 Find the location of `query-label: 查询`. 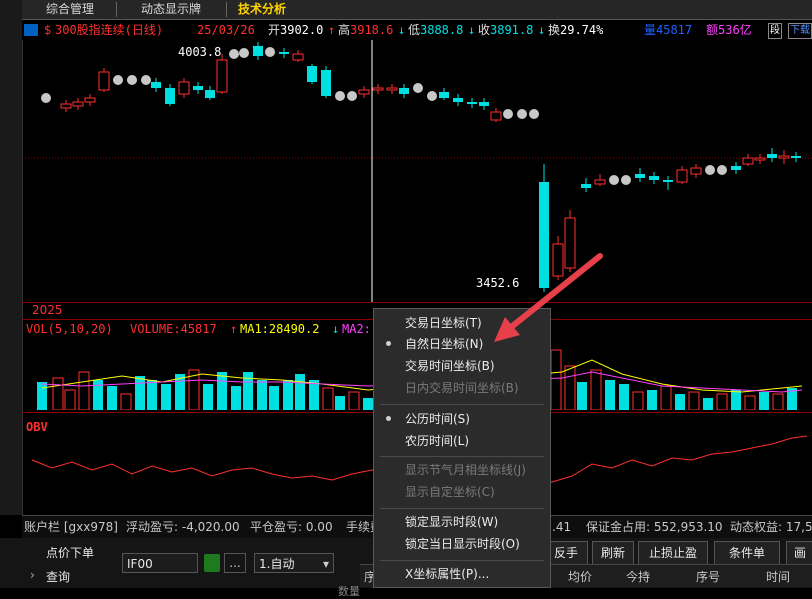

query-label: 查询 is located at coordinates (58, 576).